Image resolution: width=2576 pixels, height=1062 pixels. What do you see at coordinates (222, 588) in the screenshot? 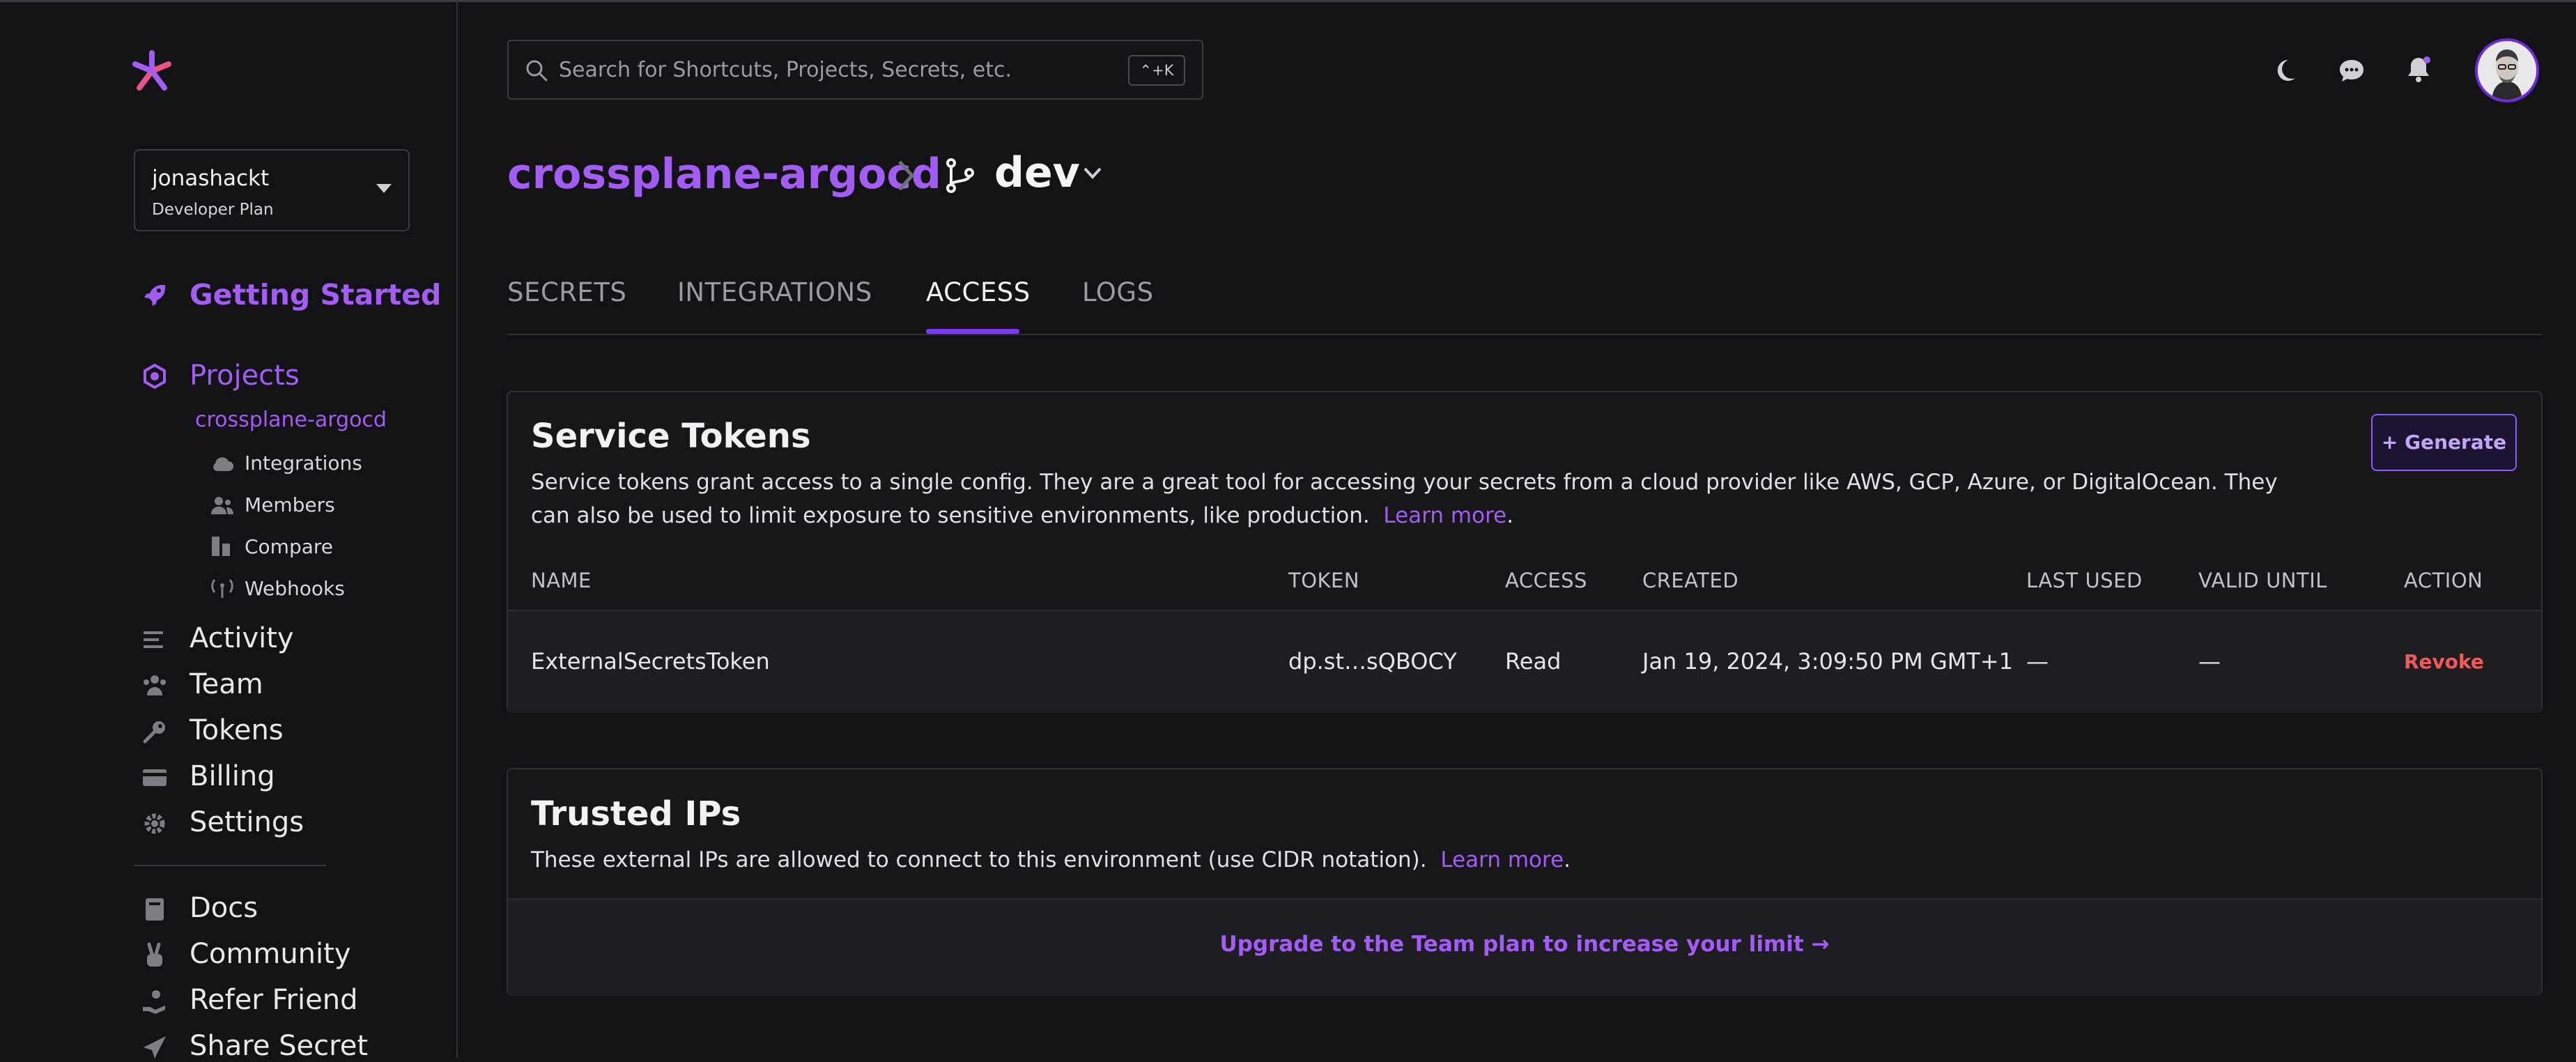
I see `webhook-icon` at bounding box center [222, 588].